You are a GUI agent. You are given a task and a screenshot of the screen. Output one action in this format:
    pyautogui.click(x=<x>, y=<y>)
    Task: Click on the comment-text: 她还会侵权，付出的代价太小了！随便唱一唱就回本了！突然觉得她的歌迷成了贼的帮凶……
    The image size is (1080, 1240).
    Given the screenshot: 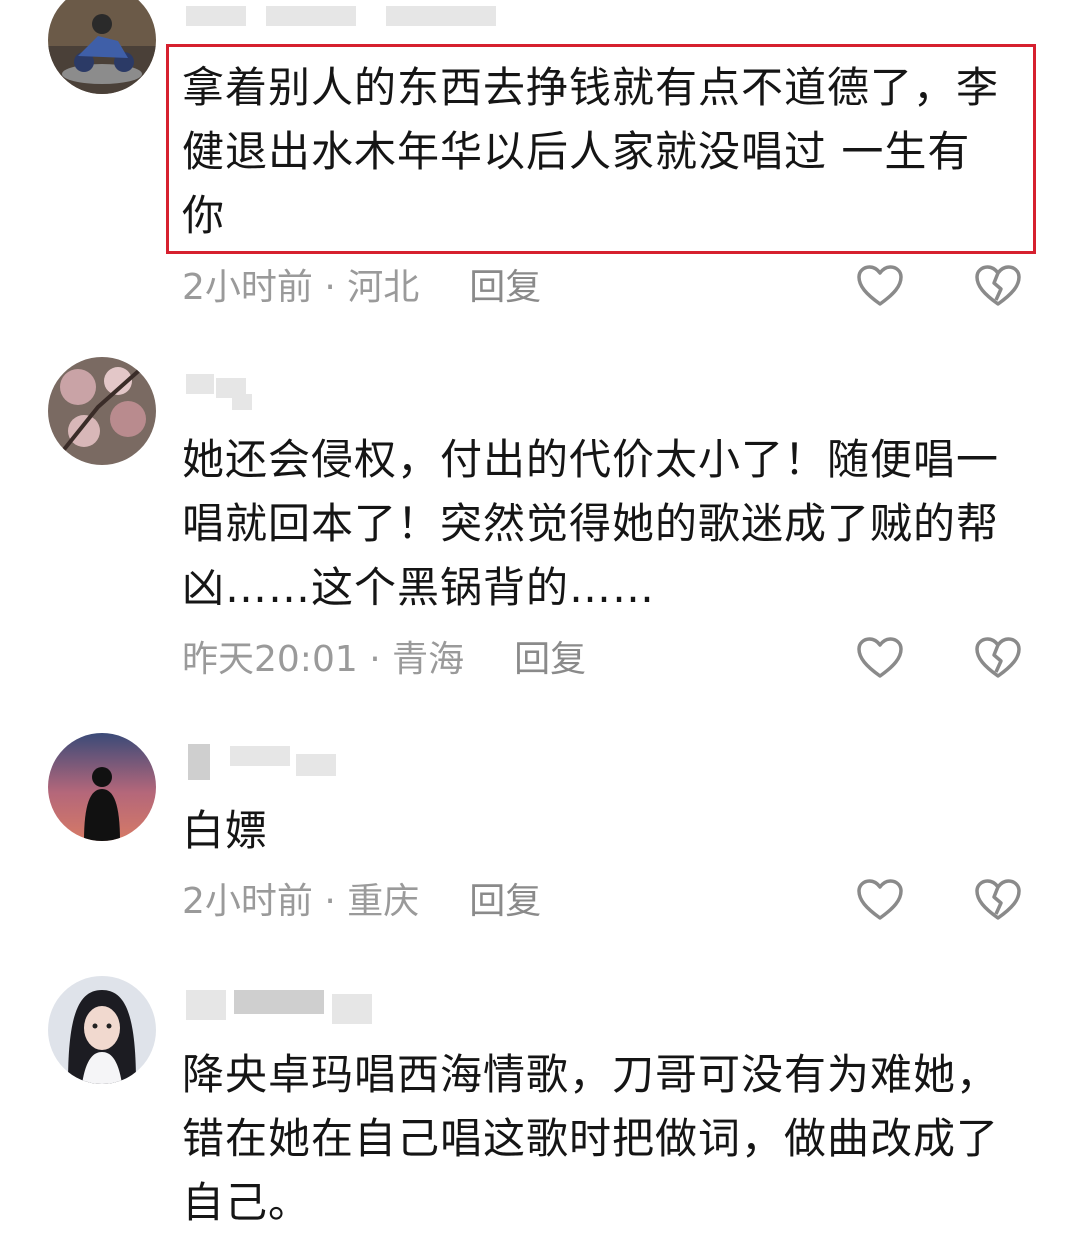 What is the action you would take?
    pyautogui.click(x=591, y=523)
    